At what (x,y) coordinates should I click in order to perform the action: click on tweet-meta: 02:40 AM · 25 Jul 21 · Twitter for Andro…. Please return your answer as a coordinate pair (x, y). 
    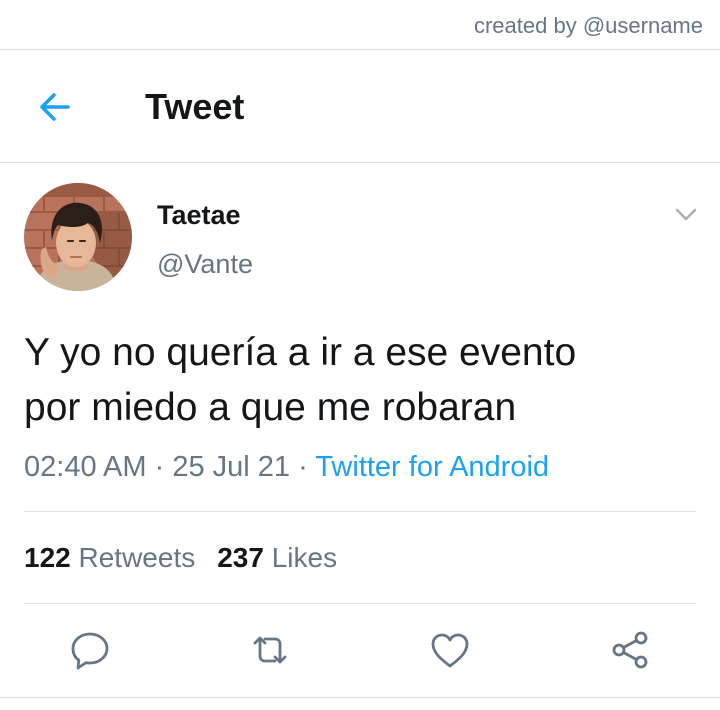
    Looking at the image, I should click on (286, 467).